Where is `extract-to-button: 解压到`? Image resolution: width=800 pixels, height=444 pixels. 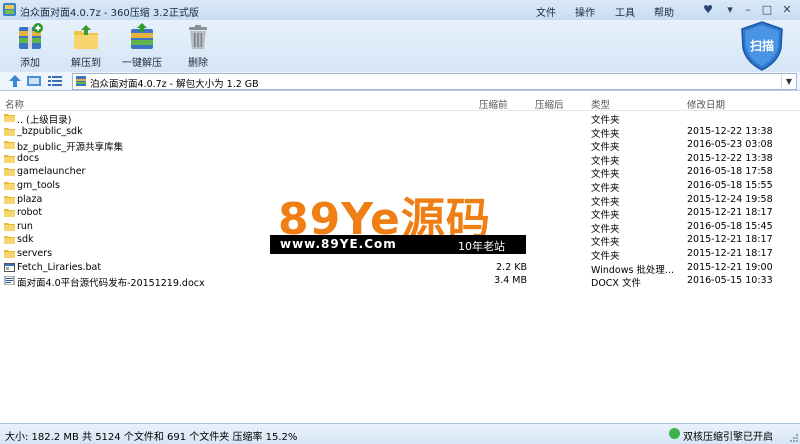
extract-to-button: 解压到 is located at coordinates (86, 46).